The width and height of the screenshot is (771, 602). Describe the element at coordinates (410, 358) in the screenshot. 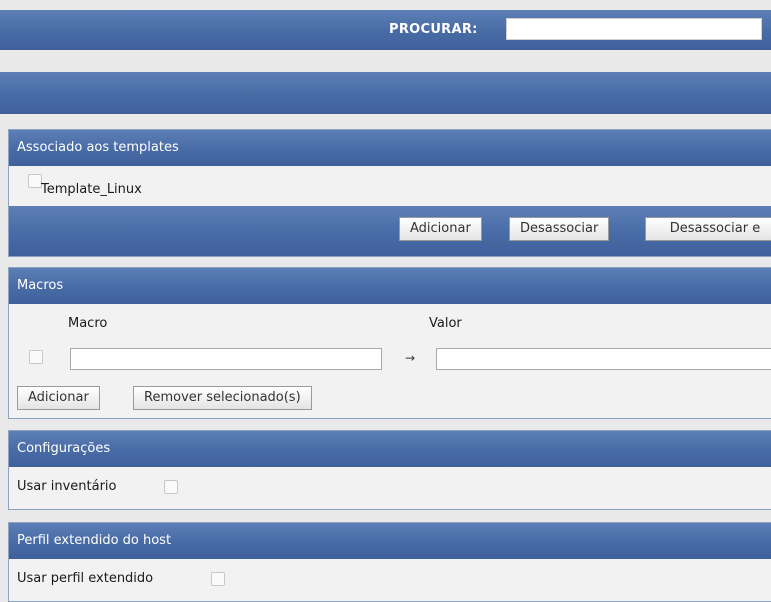

I see `arrow-right-icon: →` at that location.